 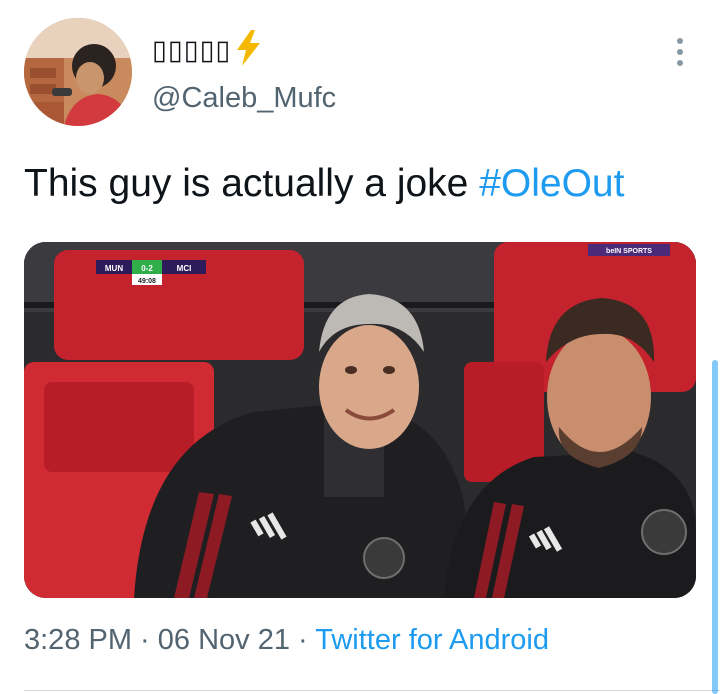 What do you see at coordinates (114, 268) in the screenshot?
I see `scoreboard-home: MUN` at bounding box center [114, 268].